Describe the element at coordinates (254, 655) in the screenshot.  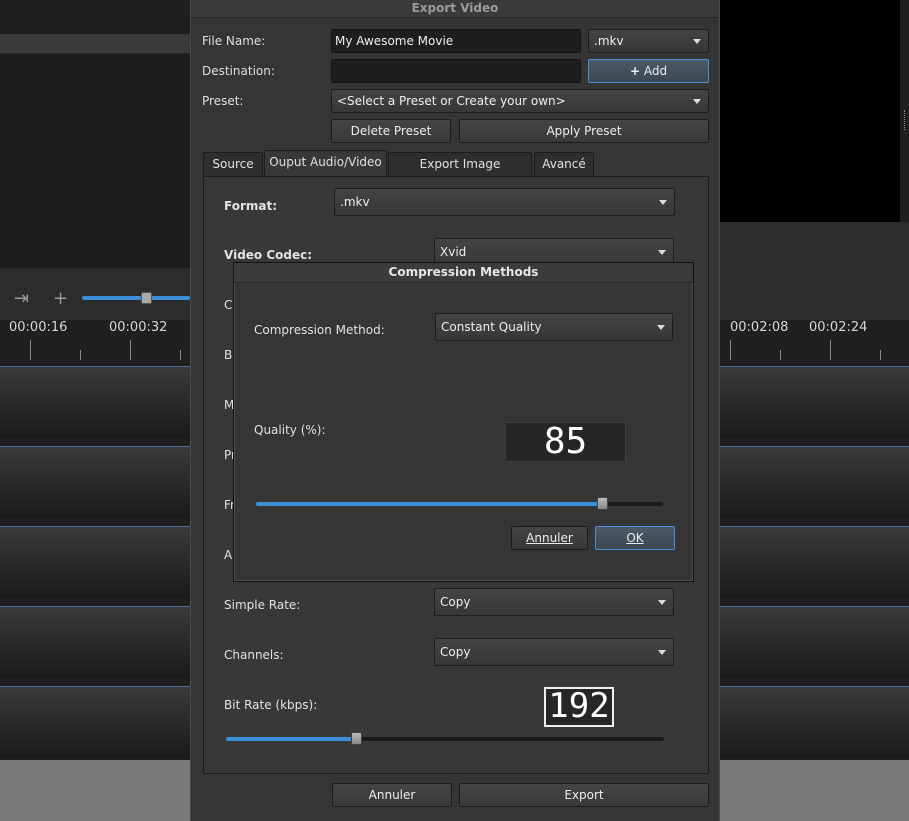
I see `channels-label: Channels:` at that location.